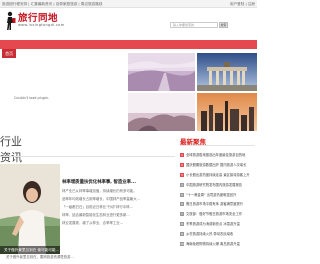 The width and height of the screenshot is (320, 264). I want to click on hot-list-item-text: 国庆假期旅游数据出炉 国内旅游人次增长, so click(216, 164).